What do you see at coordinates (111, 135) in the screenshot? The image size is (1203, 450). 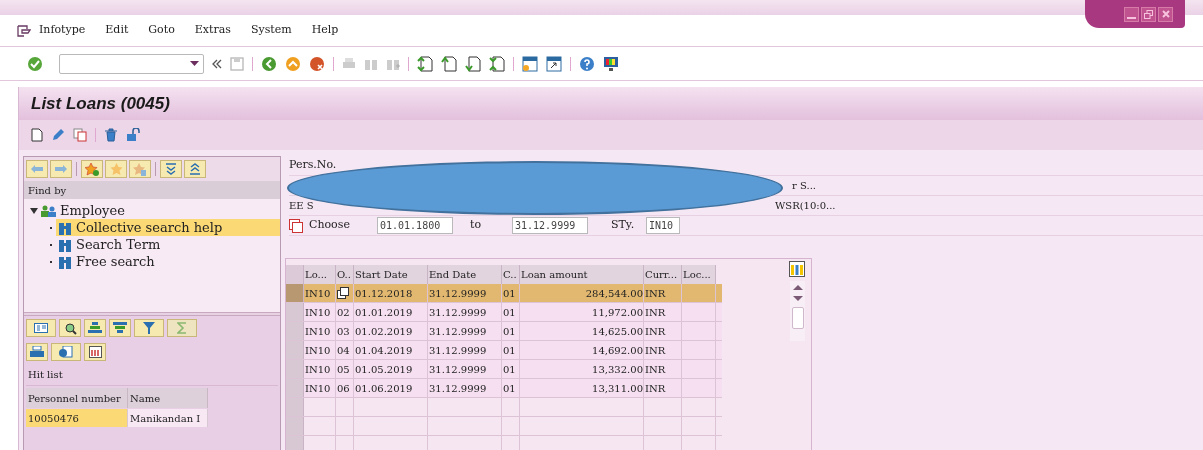 I see `trash-icon` at bounding box center [111, 135].